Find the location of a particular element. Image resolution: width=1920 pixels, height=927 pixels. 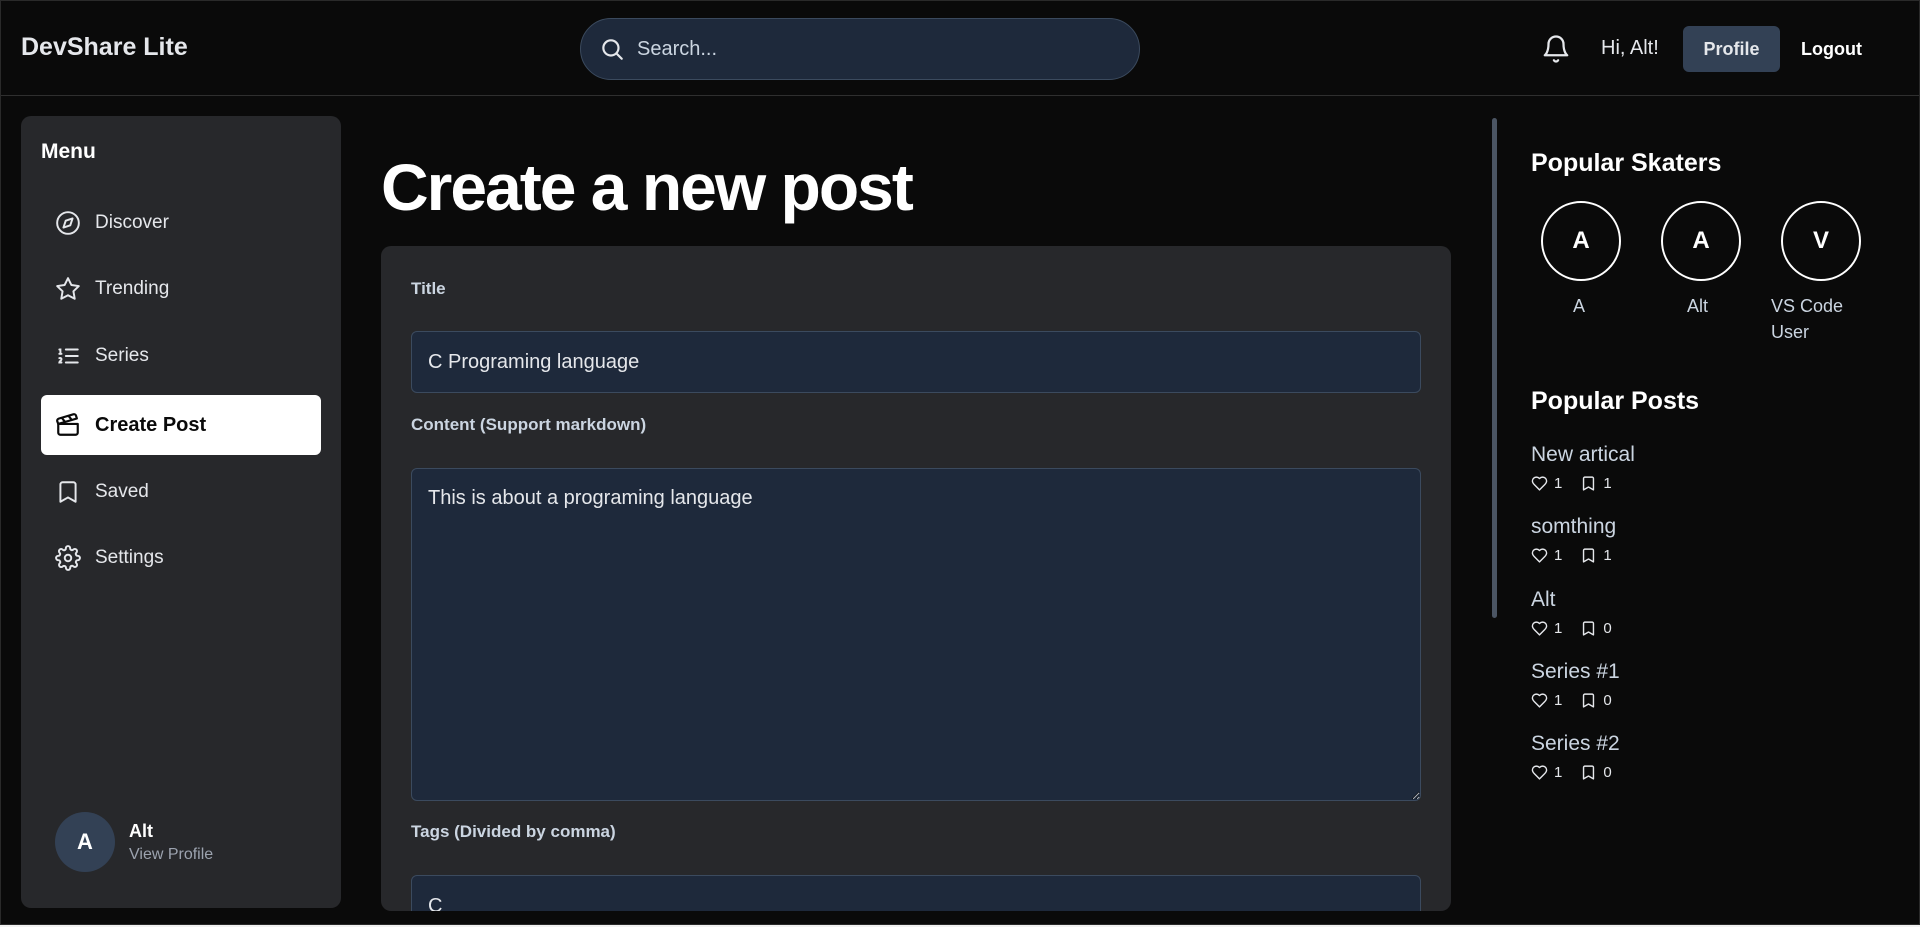

popular-post-item: Alt 1 0 is located at coordinates (1580, 612).